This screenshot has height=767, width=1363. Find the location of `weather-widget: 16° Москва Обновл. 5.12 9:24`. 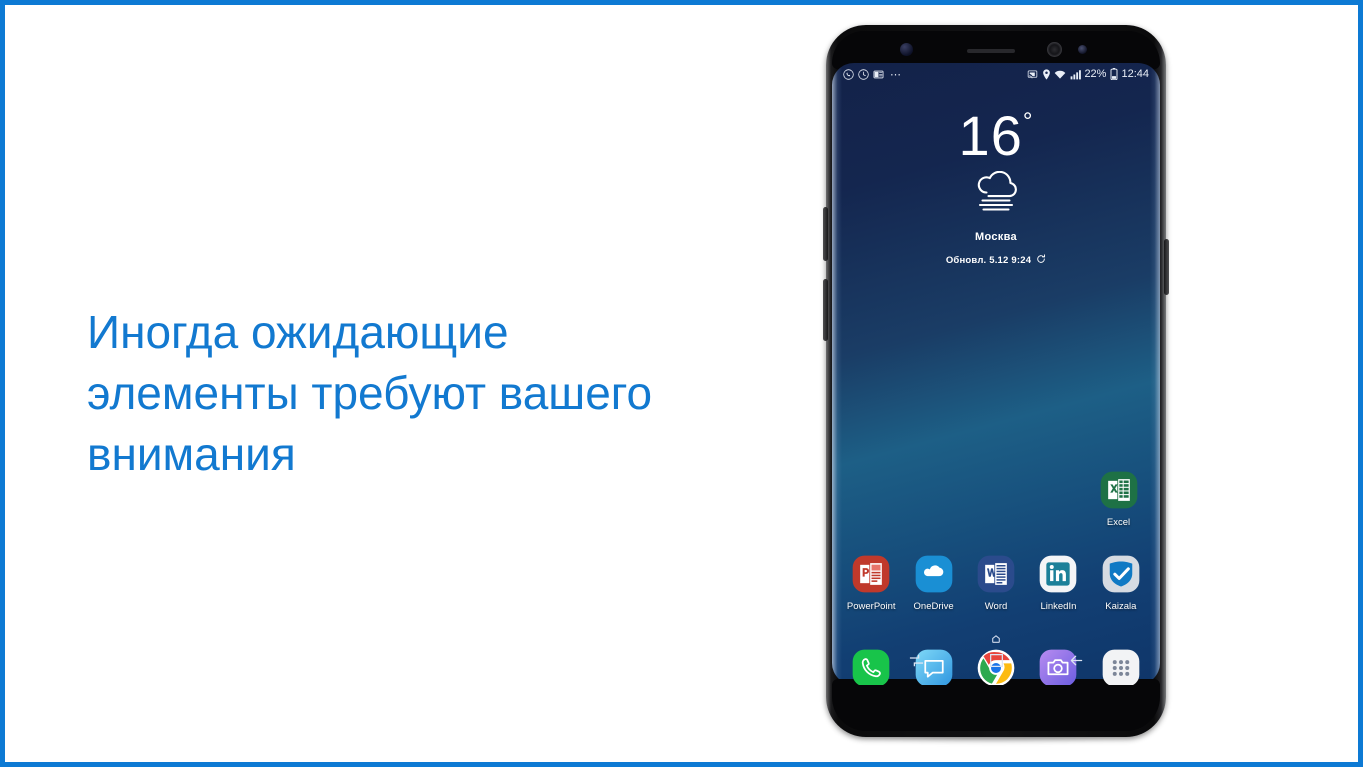

weather-widget: 16° Москва Обновл. 5.12 9:24 is located at coordinates (996, 187).